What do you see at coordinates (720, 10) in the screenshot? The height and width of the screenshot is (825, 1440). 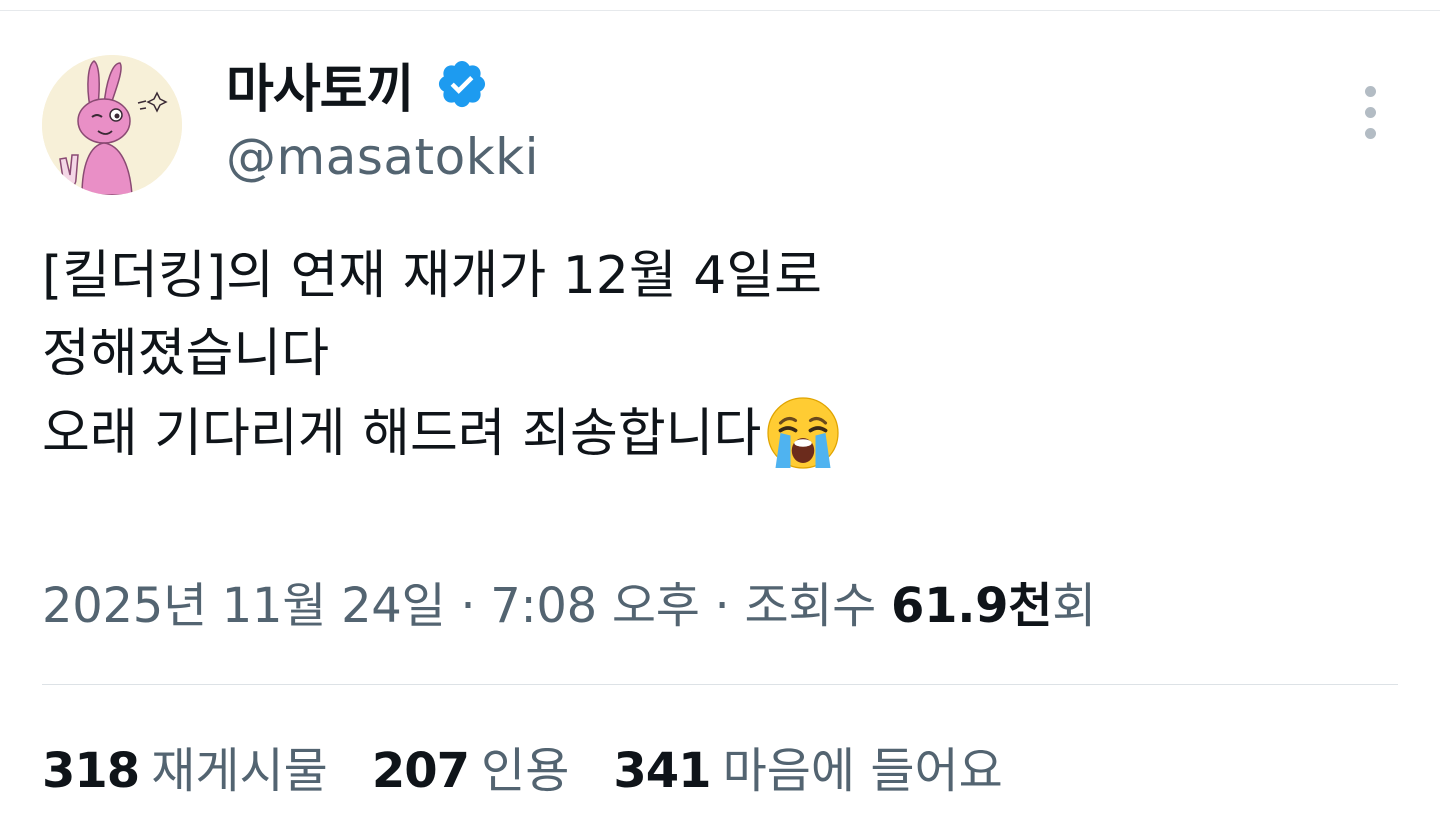 I see `top-divider` at bounding box center [720, 10].